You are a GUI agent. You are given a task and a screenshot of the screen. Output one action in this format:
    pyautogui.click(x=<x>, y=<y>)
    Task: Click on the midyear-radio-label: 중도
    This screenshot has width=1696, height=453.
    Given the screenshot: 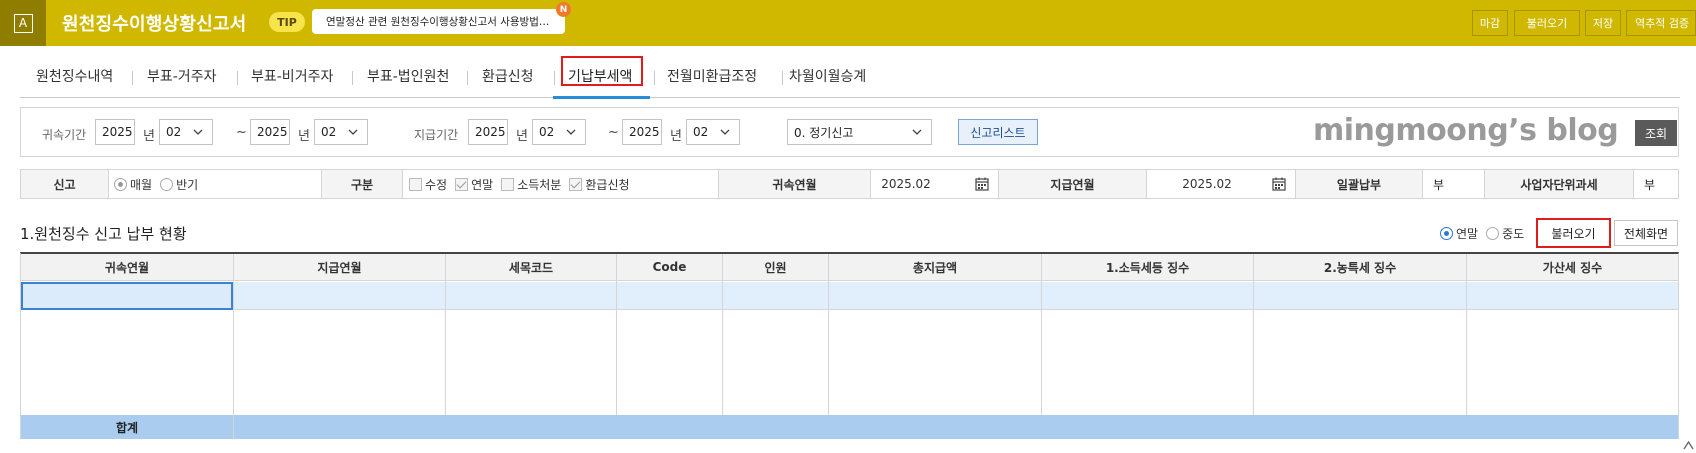 What is the action you would take?
    pyautogui.click(x=1513, y=234)
    